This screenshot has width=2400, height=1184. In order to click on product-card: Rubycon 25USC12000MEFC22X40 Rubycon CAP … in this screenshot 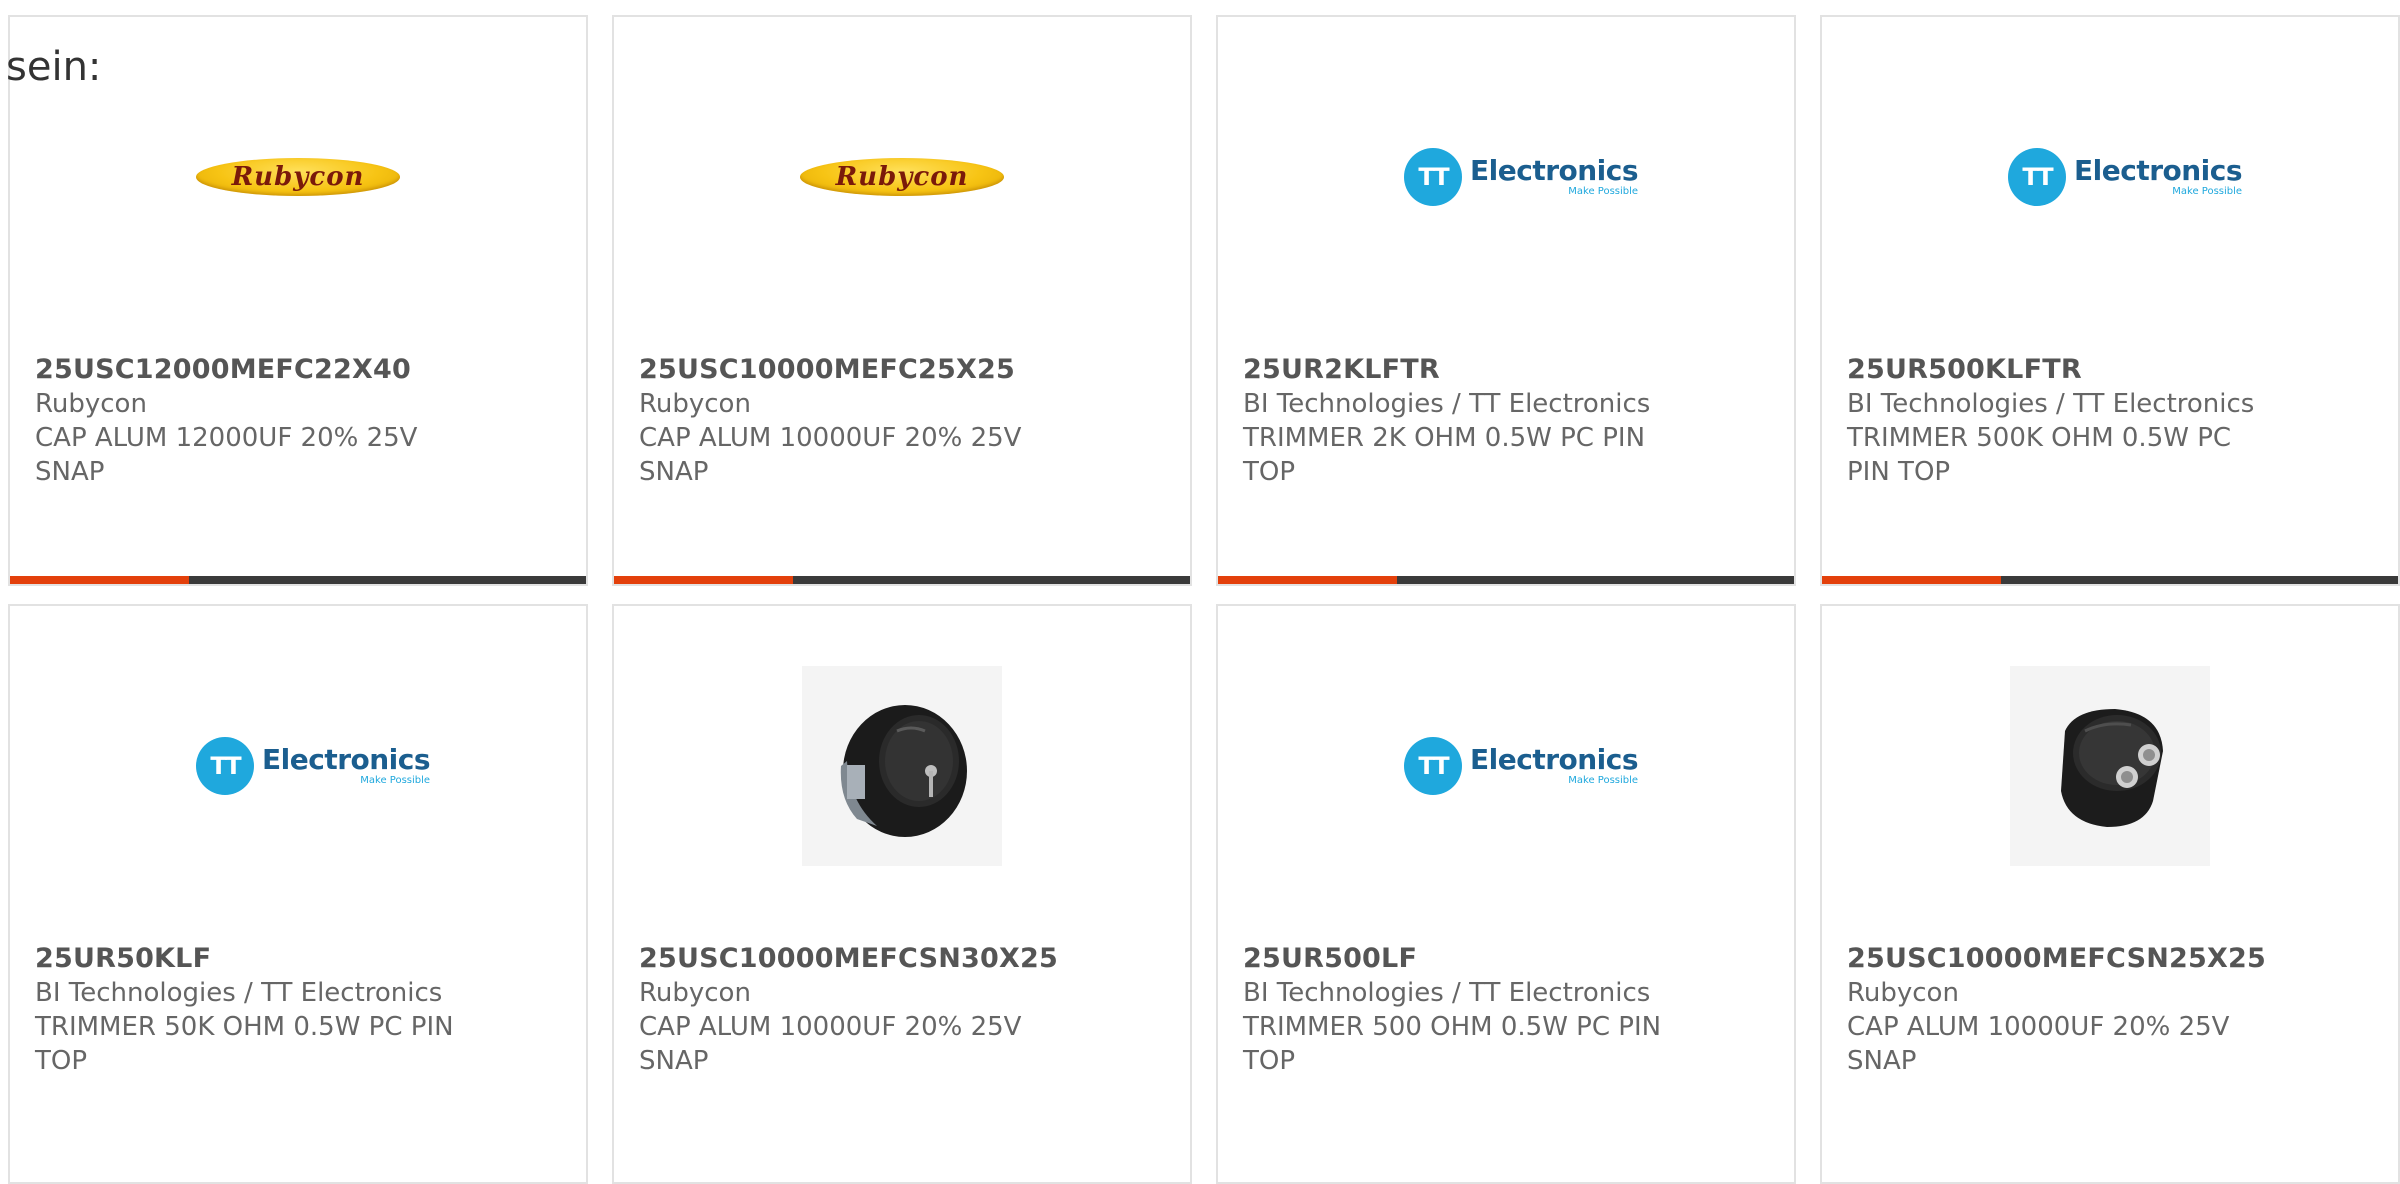, I will do `click(298, 300)`.